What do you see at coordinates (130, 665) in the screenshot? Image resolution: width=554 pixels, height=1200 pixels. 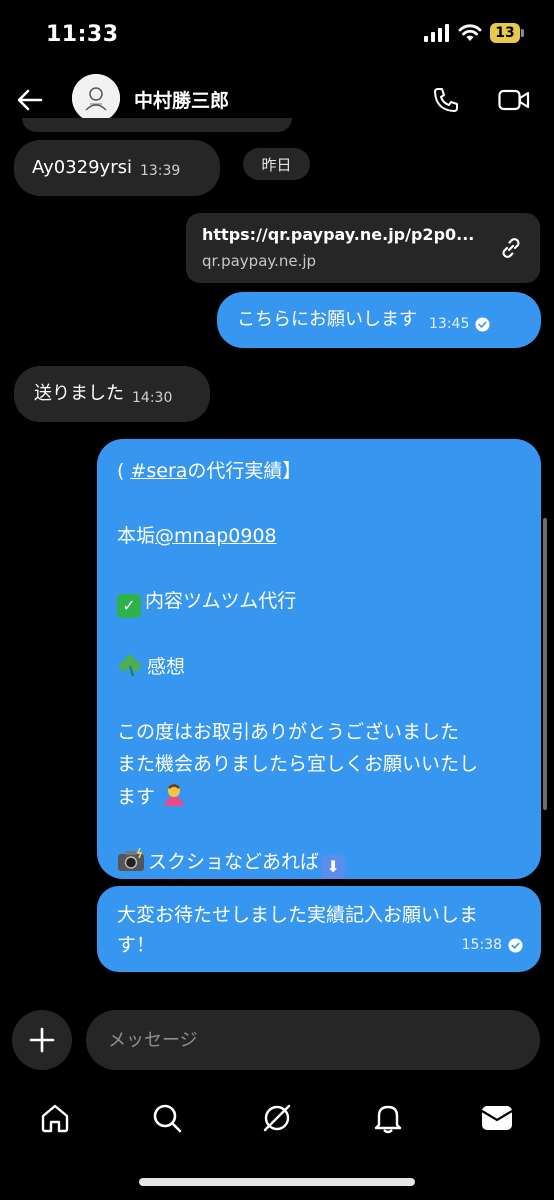 I see `shamrock-emoji` at bounding box center [130, 665].